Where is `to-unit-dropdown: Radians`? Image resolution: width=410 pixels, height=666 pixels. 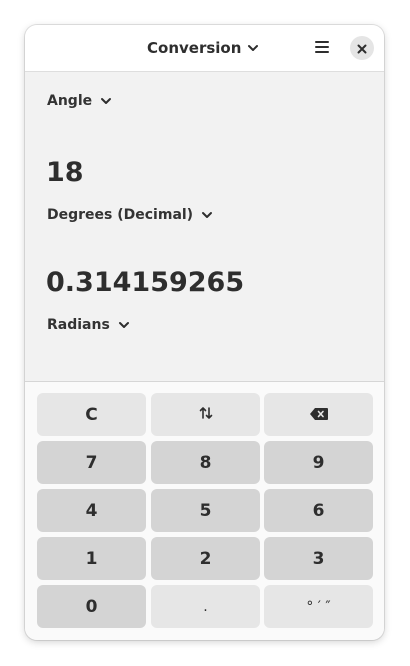 to-unit-dropdown: Radians is located at coordinates (88, 325).